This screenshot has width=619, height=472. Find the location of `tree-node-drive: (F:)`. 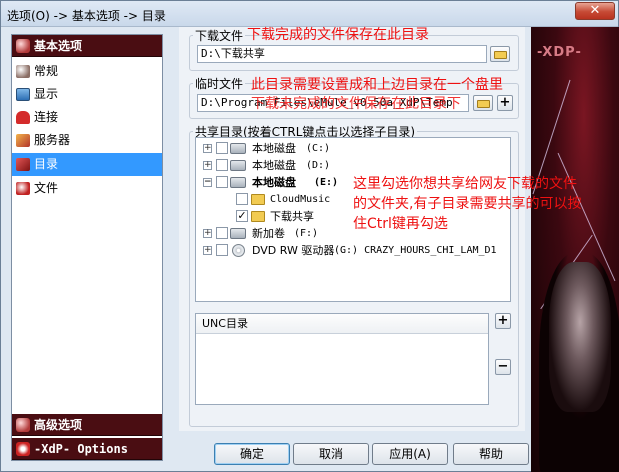

tree-node-drive: (F:) is located at coordinates (306, 233).